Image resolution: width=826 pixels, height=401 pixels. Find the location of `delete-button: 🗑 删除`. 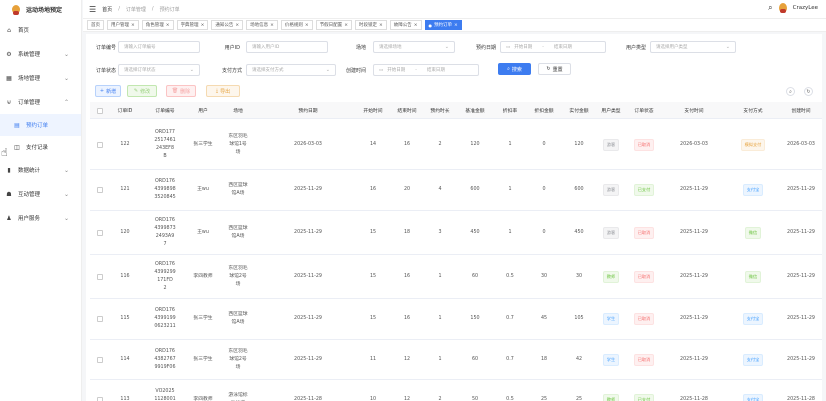

delete-button: 🗑 删除 is located at coordinates (181, 91).